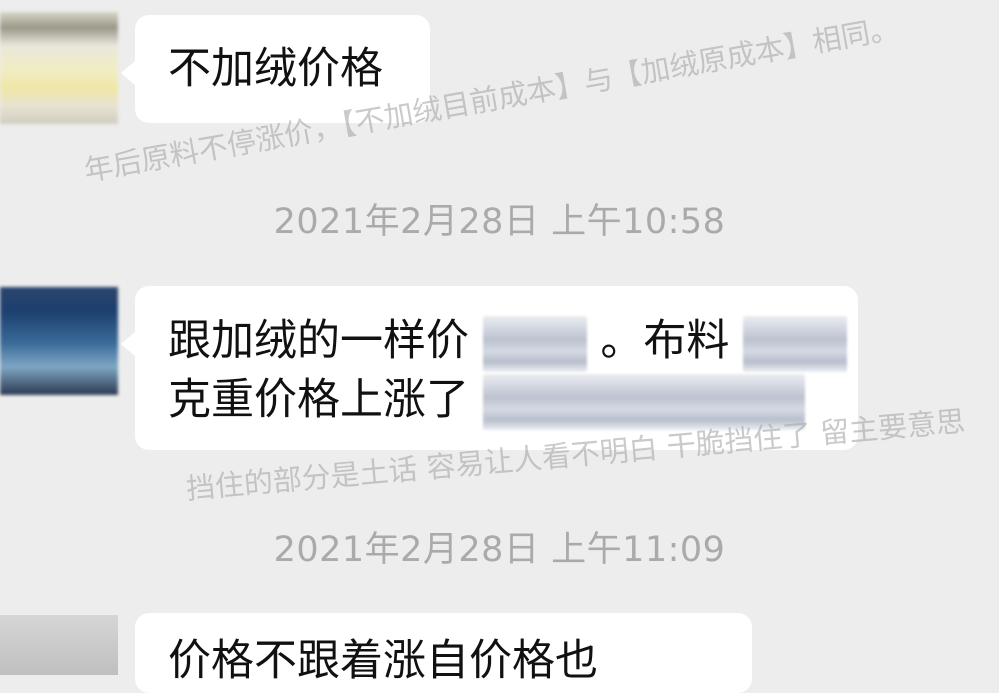  I want to click on message-line: 跟加绒的一样价 。布料, so click(513, 342).